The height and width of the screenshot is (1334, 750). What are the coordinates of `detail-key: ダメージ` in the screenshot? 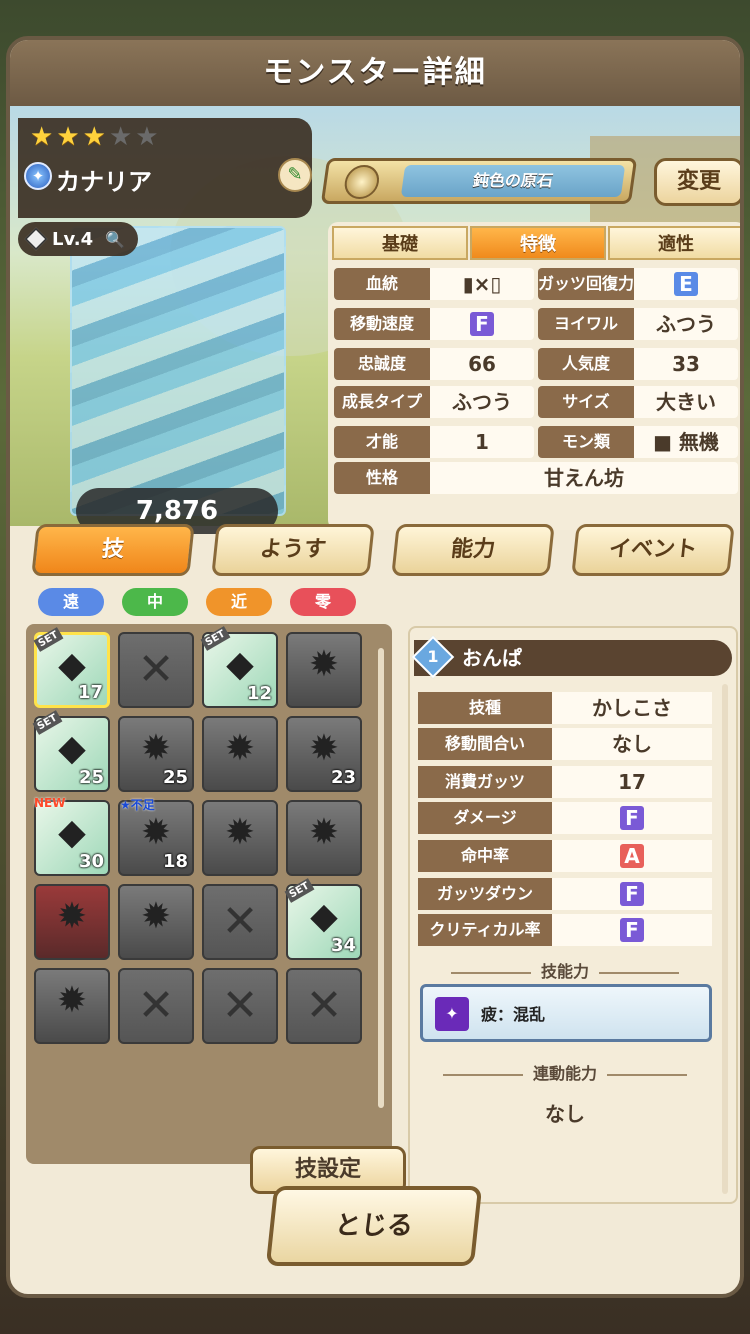 It's located at (485, 818).